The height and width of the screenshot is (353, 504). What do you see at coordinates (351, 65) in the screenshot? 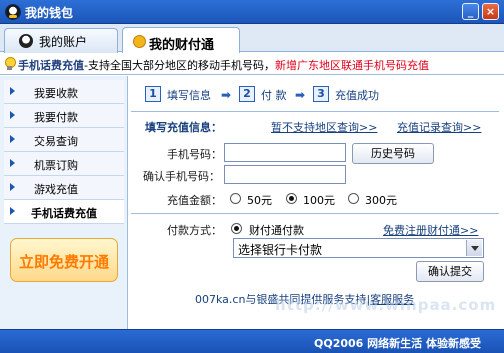
I see `banner-highlight: 新增广东地区联通手机号码充值` at bounding box center [351, 65].